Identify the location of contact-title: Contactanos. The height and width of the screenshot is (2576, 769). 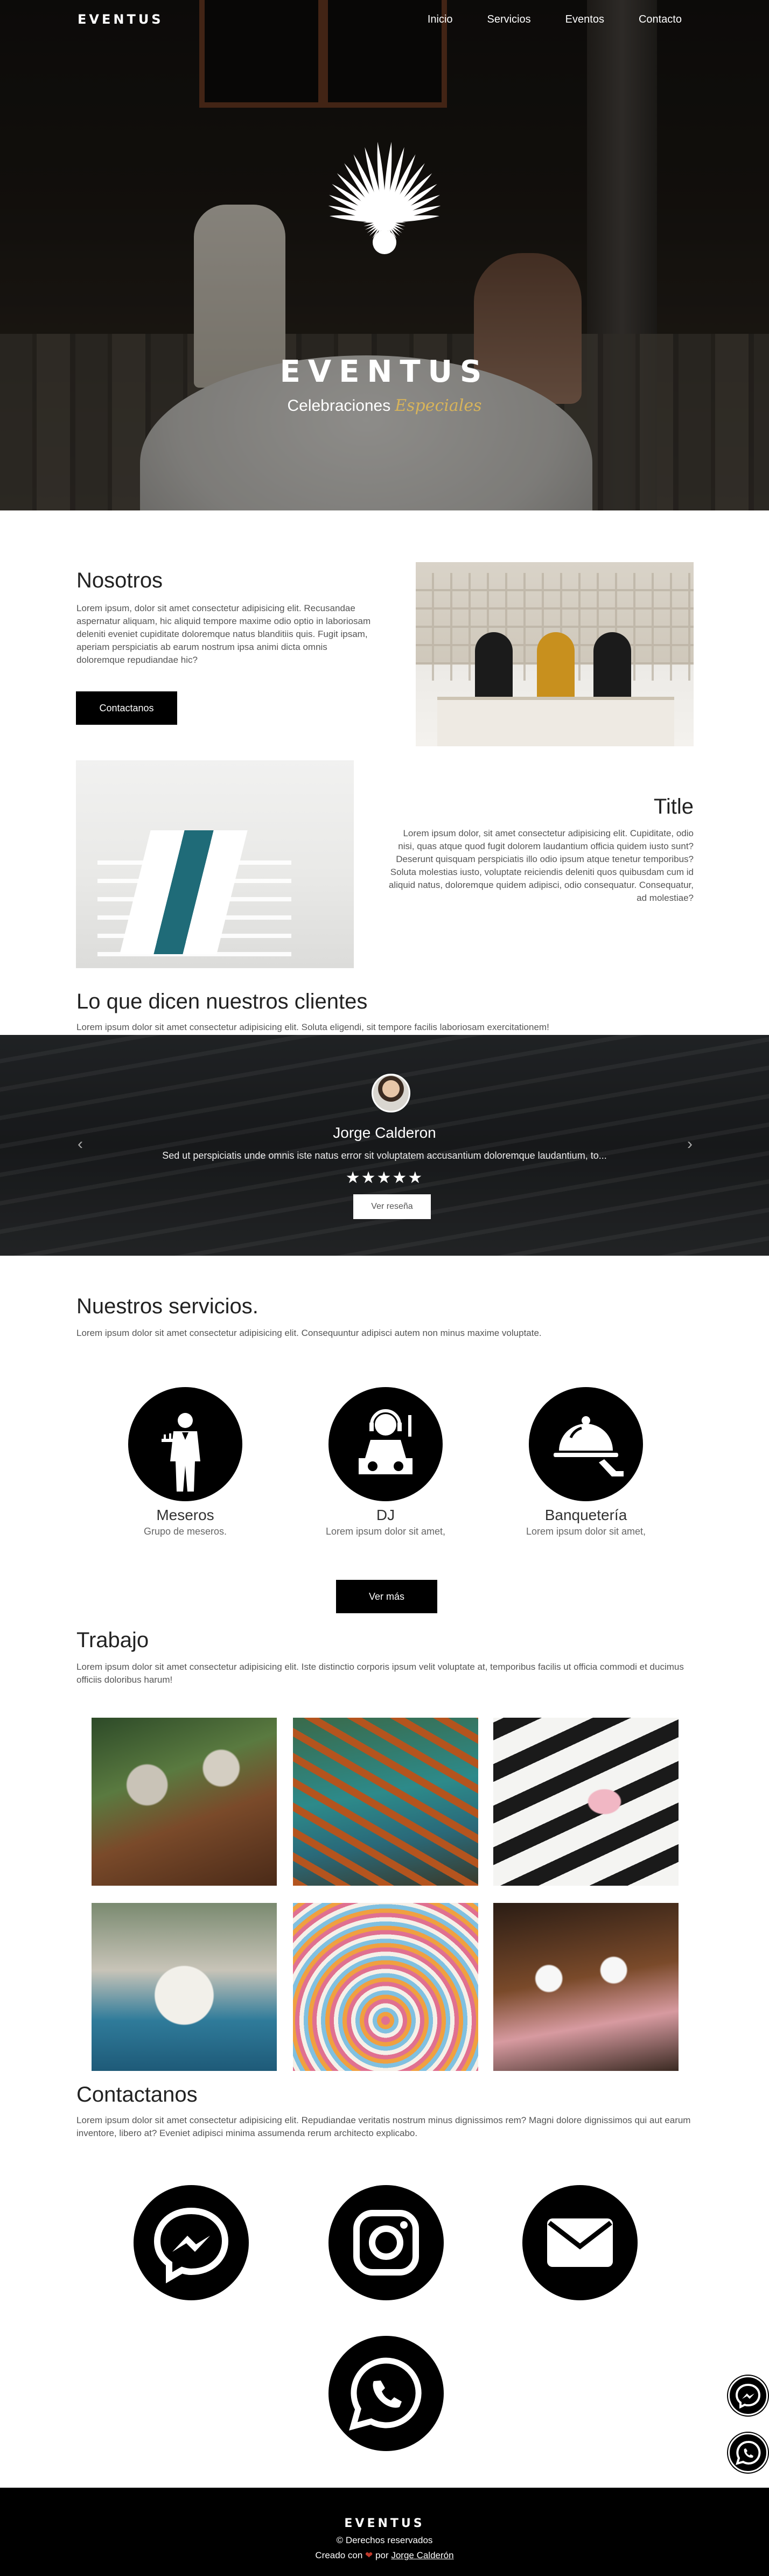
(137, 2094).